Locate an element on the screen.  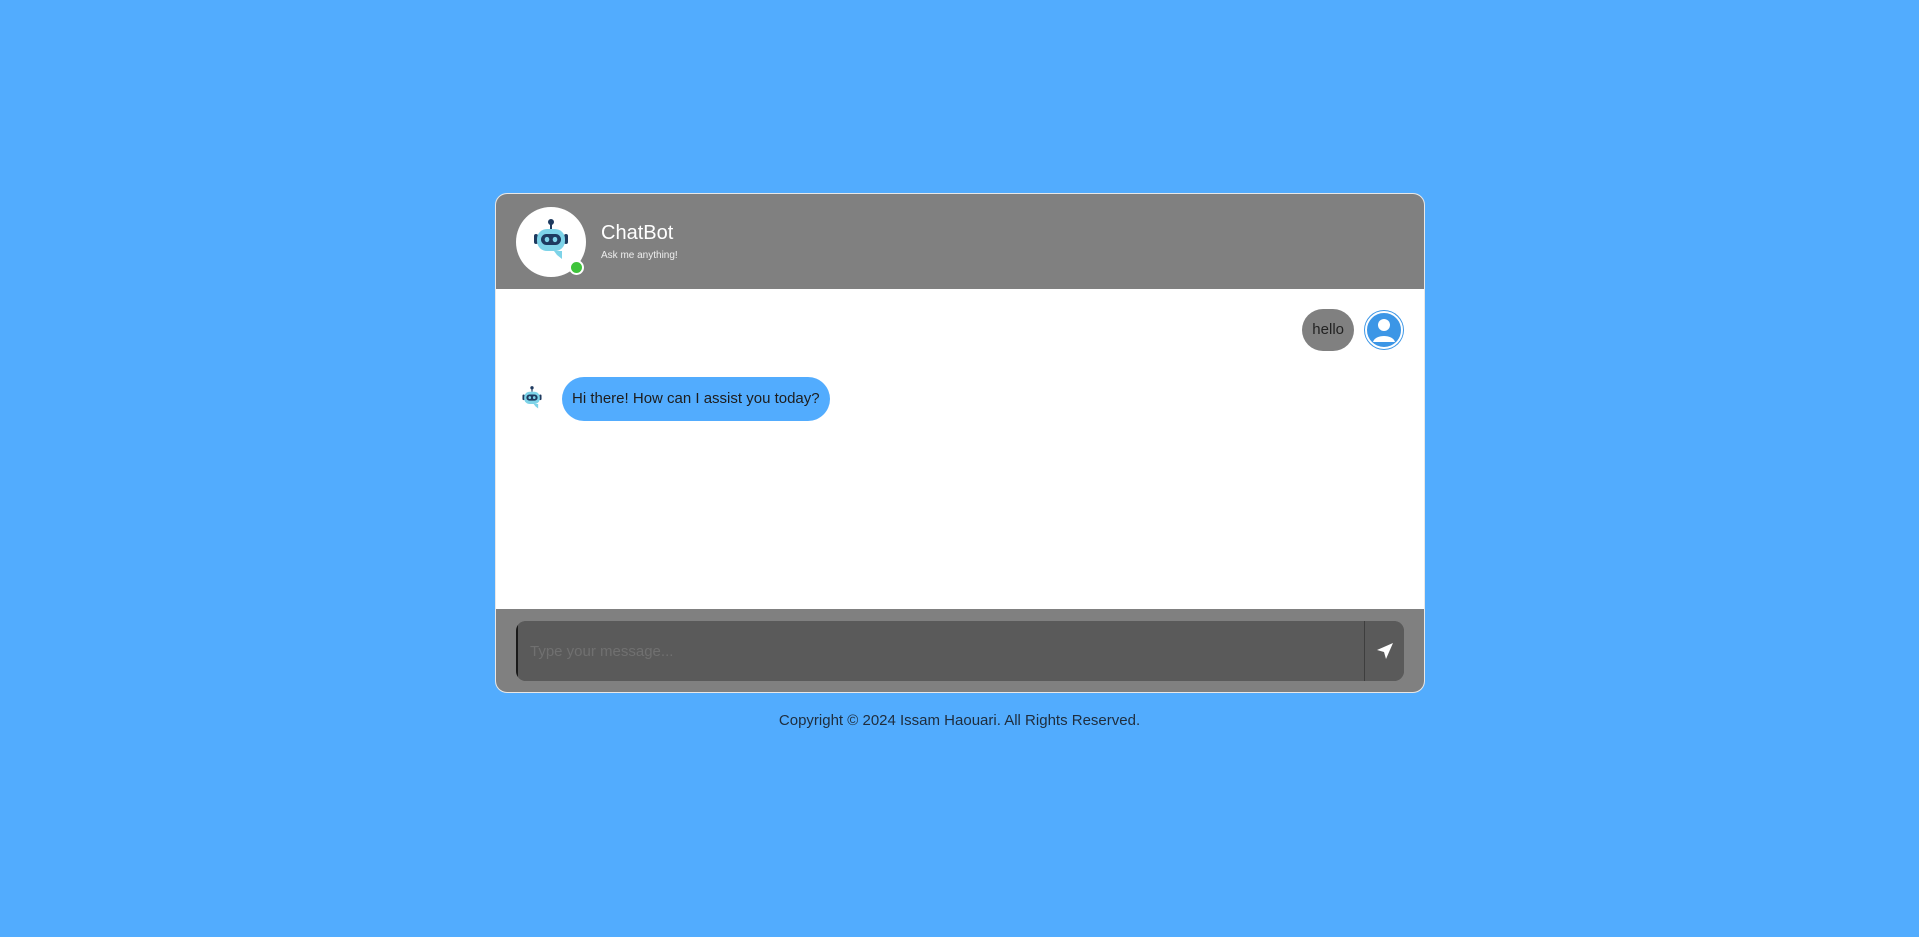
send-button is located at coordinates (1384, 651).